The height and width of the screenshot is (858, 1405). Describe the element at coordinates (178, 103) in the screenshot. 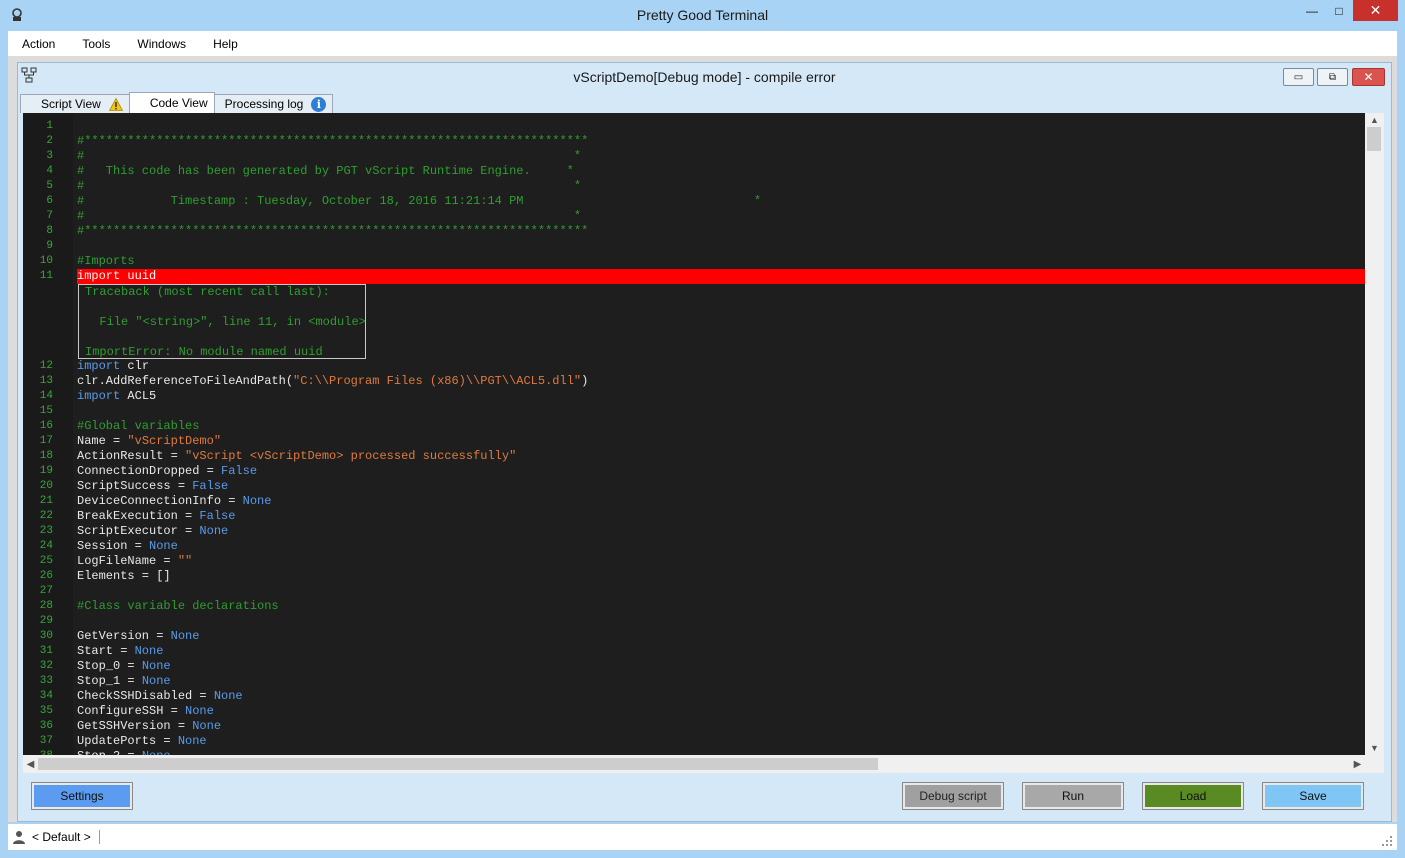

I see `tab-label: Code View` at that location.